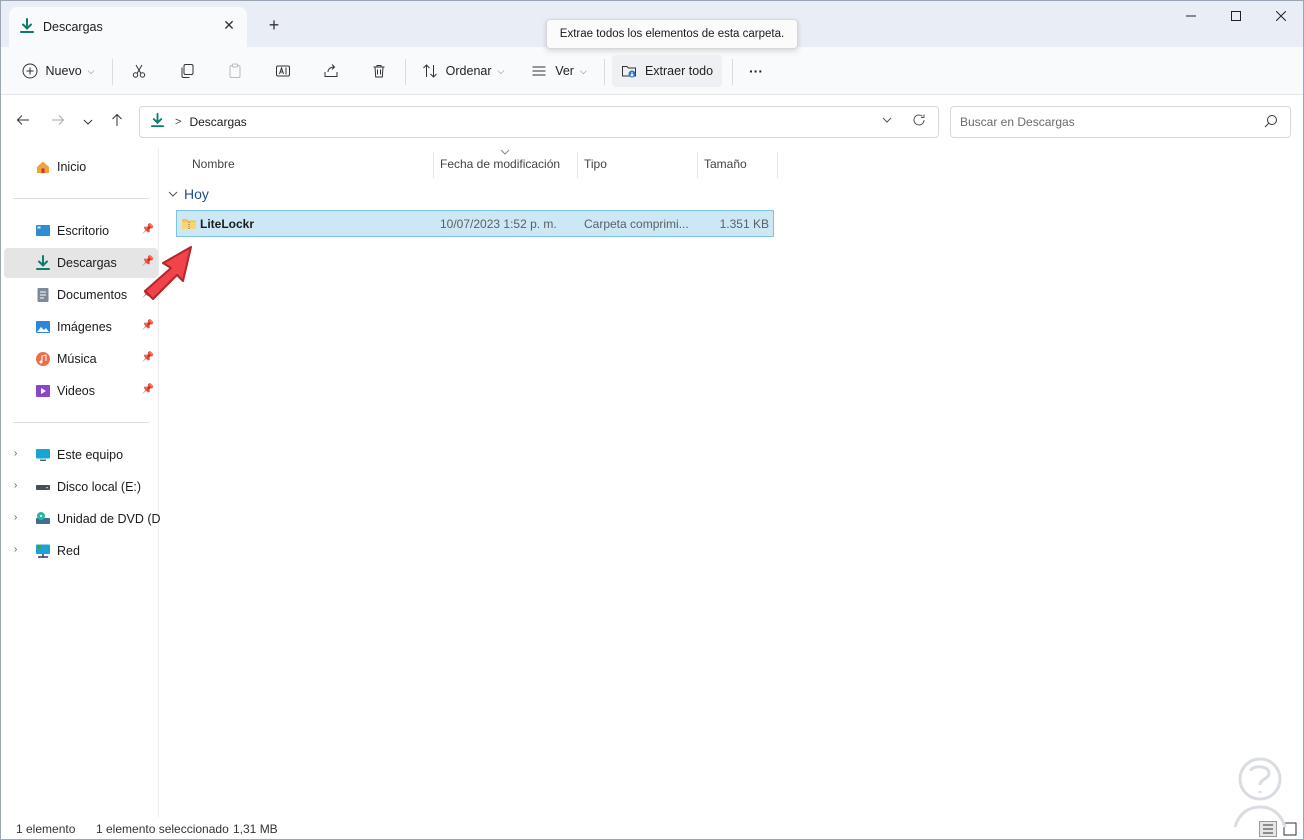  What do you see at coordinates (46, 829) in the screenshot?
I see `status-item-count: 1 elemento` at bounding box center [46, 829].